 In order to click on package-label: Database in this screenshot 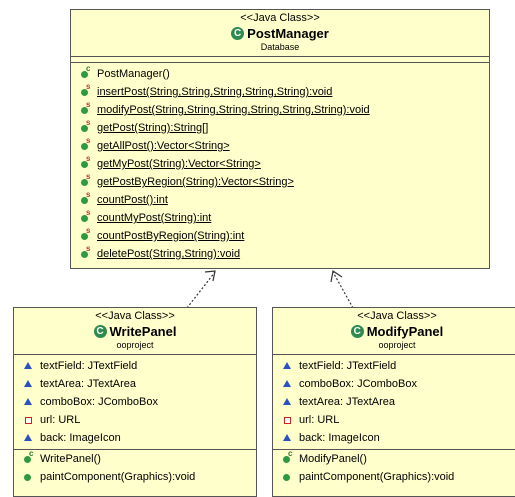, I will do `click(280, 47)`.